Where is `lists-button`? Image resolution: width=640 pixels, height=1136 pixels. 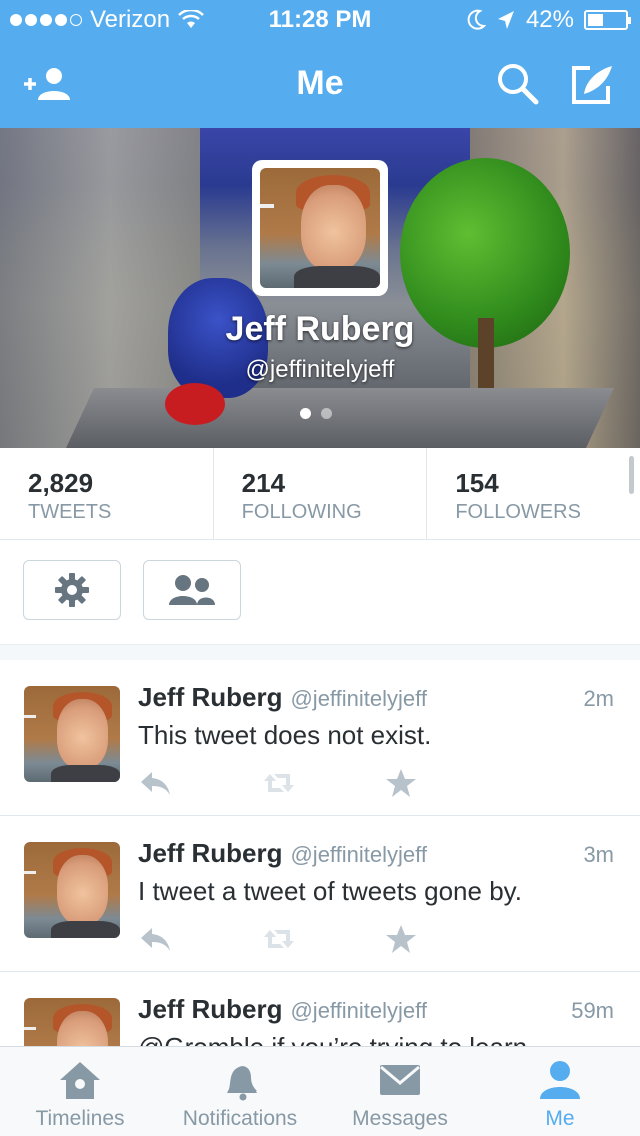
lists-button is located at coordinates (192, 590).